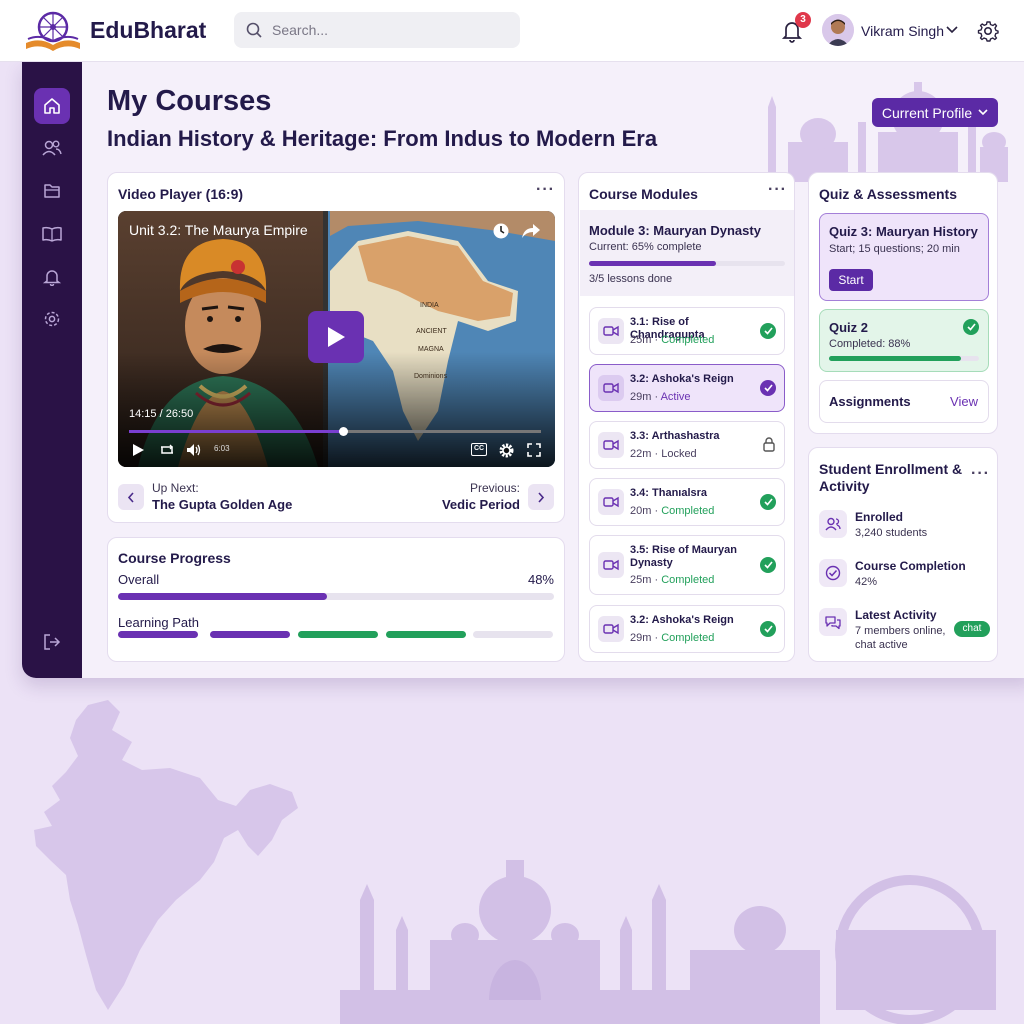 This screenshot has width=1024, height=1024. What do you see at coordinates (675, 436) in the screenshot?
I see `lesson-title: 3.3: Arthashastra` at bounding box center [675, 436].